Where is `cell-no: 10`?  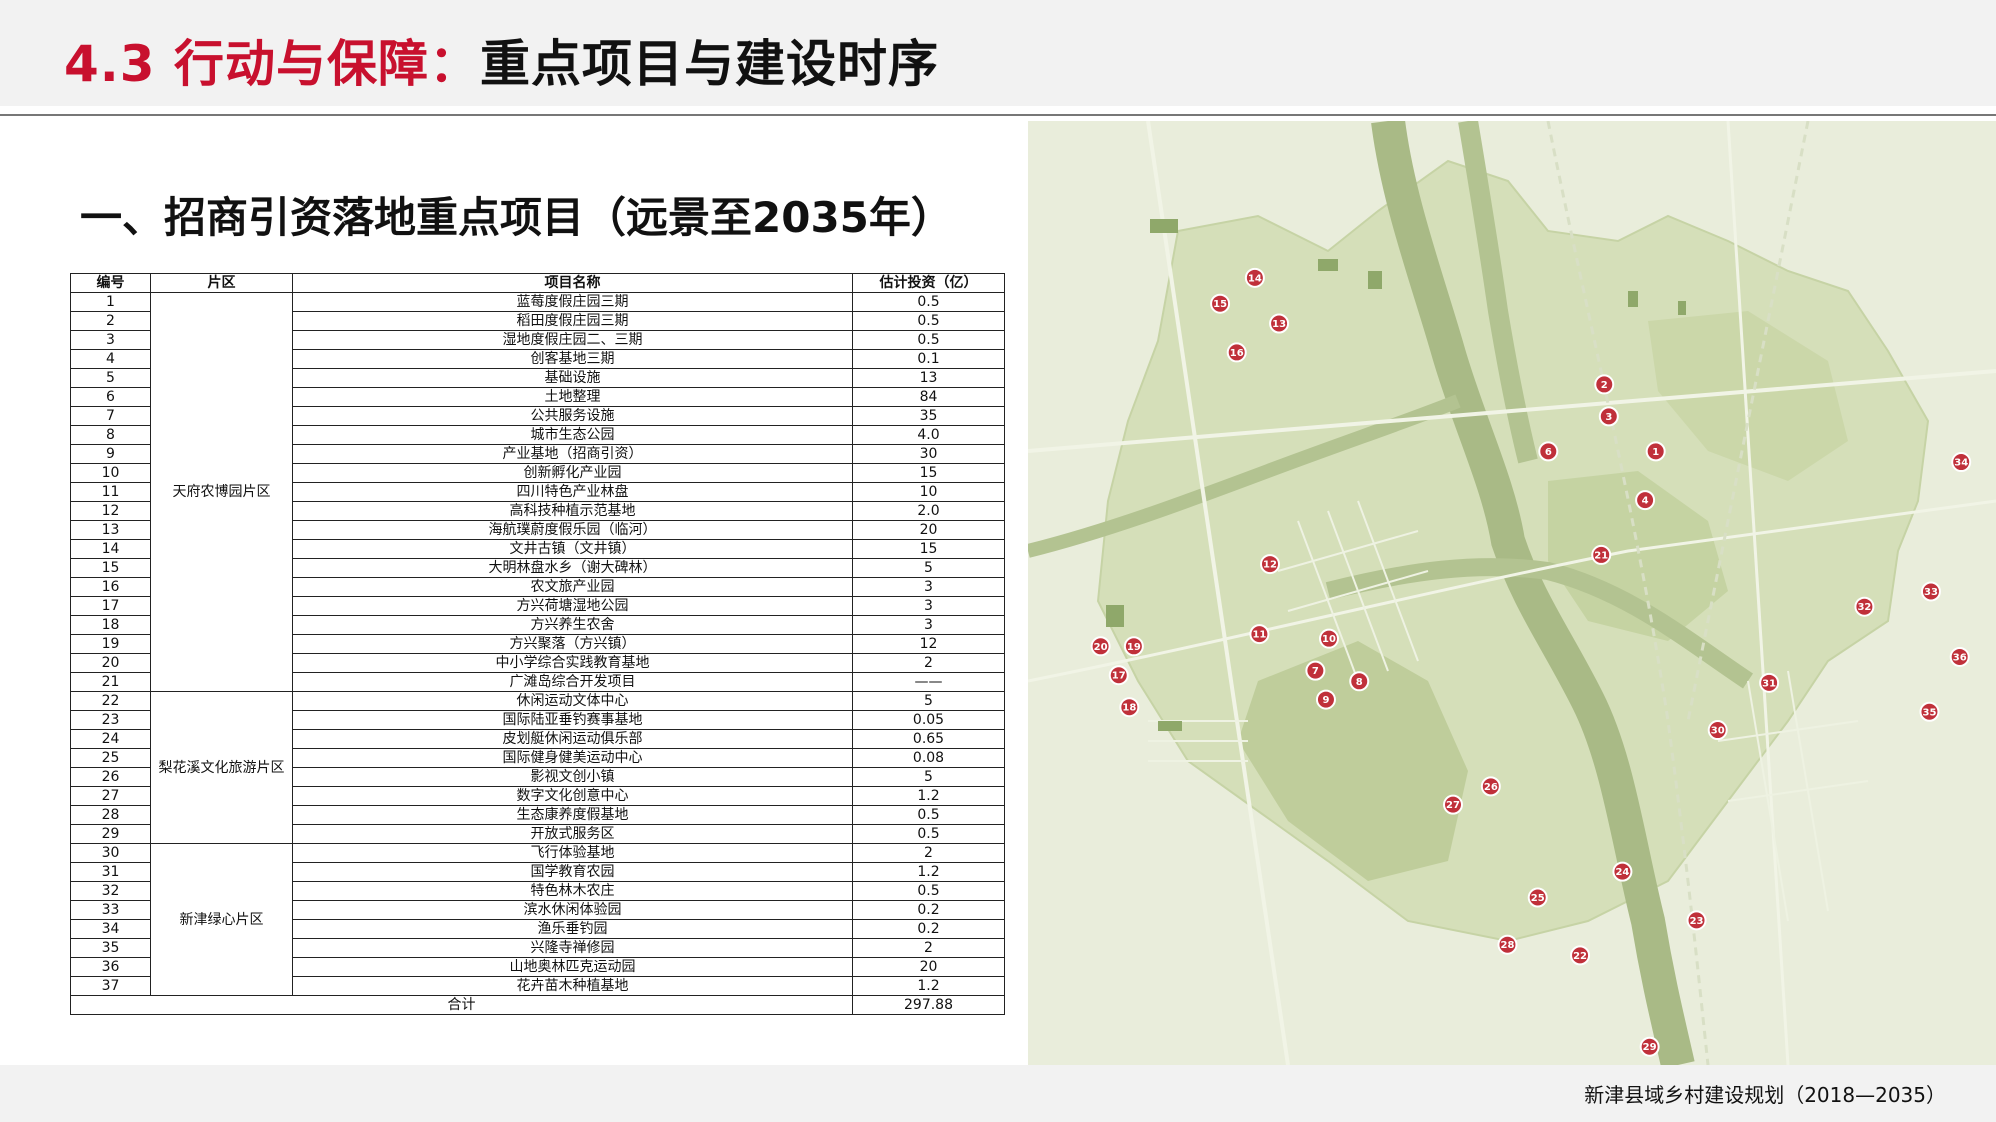
cell-no: 10 is located at coordinates (110, 473).